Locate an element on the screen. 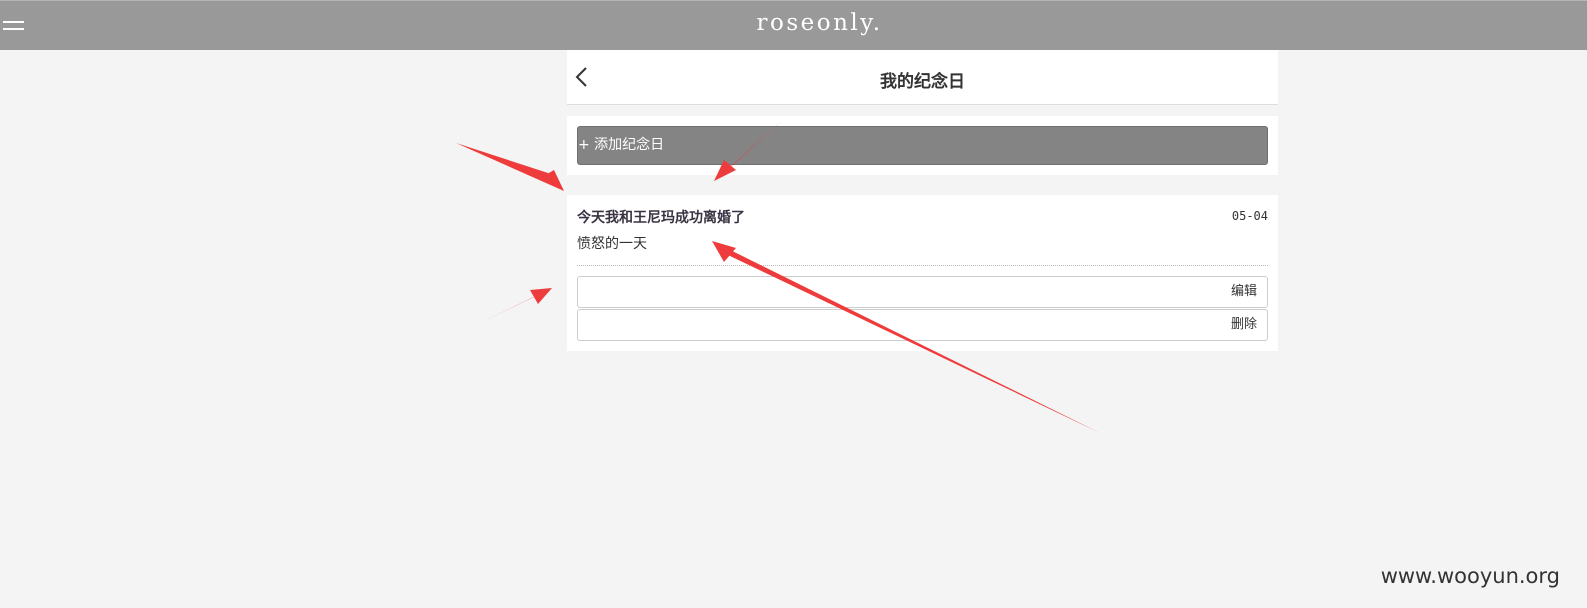  anniversary-description: 愤怒的一天 is located at coordinates (612, 244).